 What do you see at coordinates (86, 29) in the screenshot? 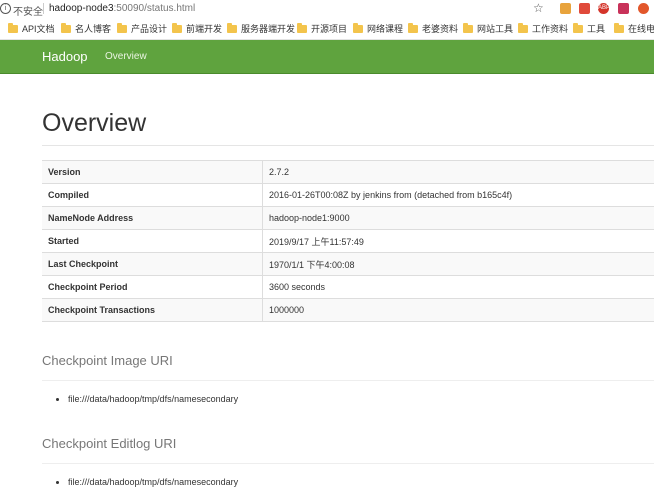
I see `bookmark-folder: 名人博客` at bounding box center [86, 29].